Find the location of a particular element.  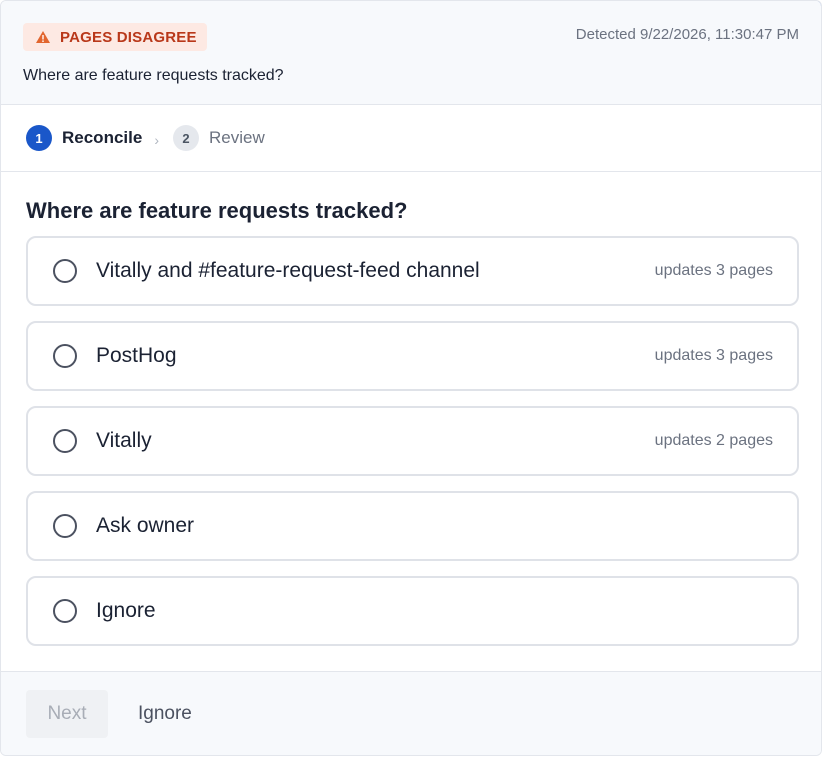

badge-label: PAGES DISAGREE is located at coordinates (128, 37).